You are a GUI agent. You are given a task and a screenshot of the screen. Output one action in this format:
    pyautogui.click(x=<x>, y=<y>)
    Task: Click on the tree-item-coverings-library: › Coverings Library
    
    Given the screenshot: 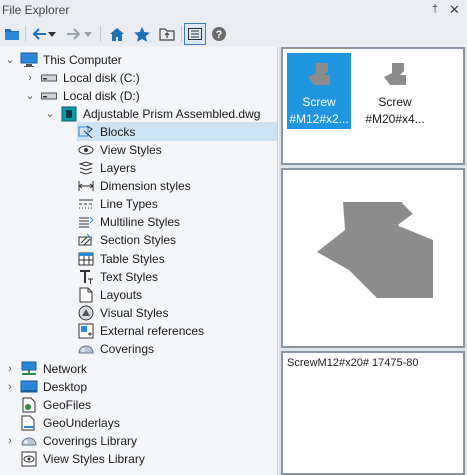 What is the action you would take?
    pyautogui.click(x=138, y=440)
    